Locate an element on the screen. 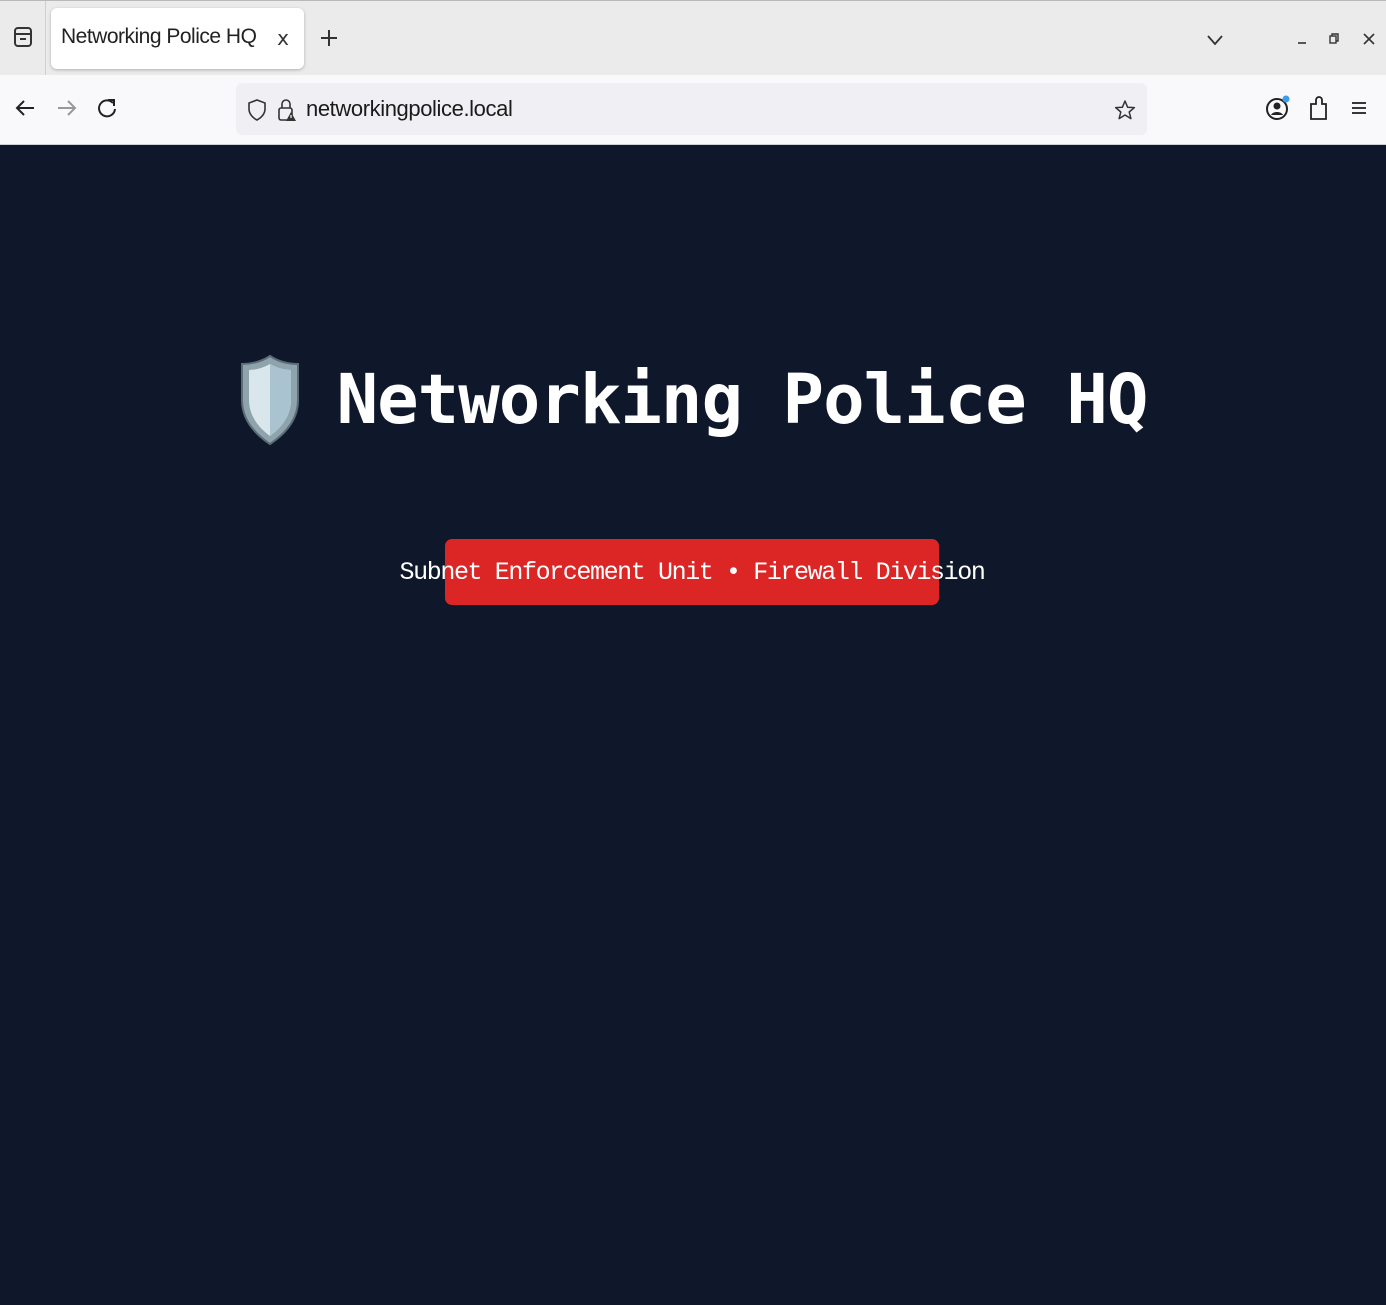  window-close-icon is located at coordinates (1369, 40).